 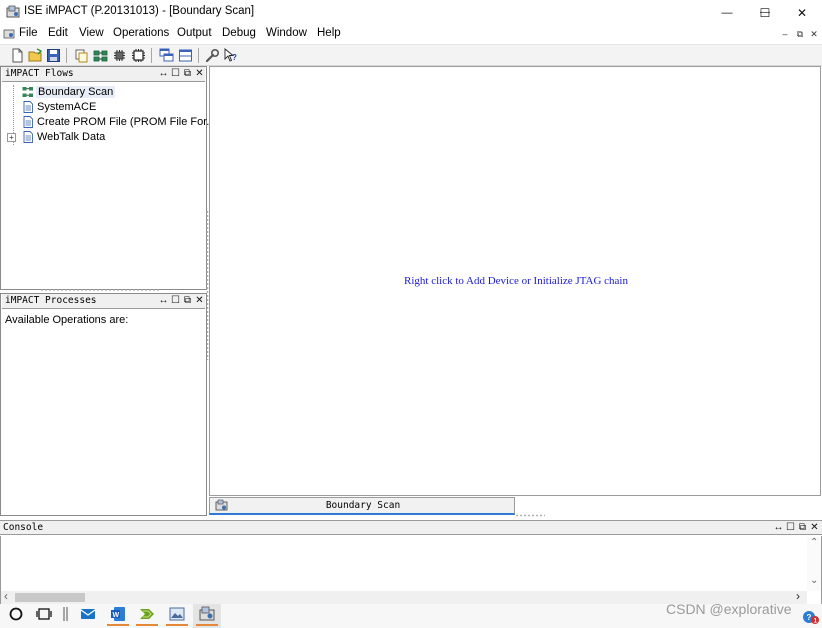 I want to click on save-icon, so click(x=53, y=55).